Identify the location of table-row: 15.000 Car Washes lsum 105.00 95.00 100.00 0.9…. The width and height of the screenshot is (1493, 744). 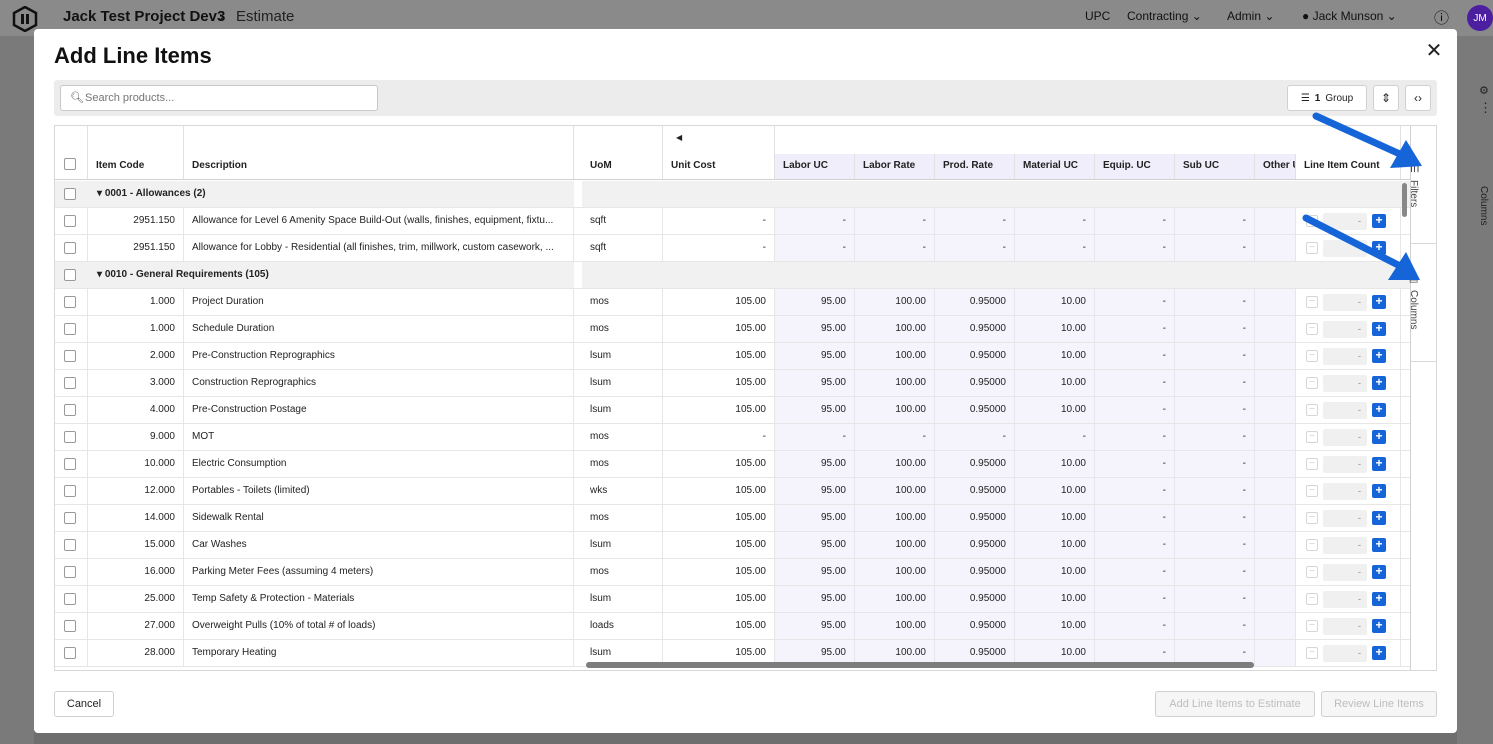
(733, 545).